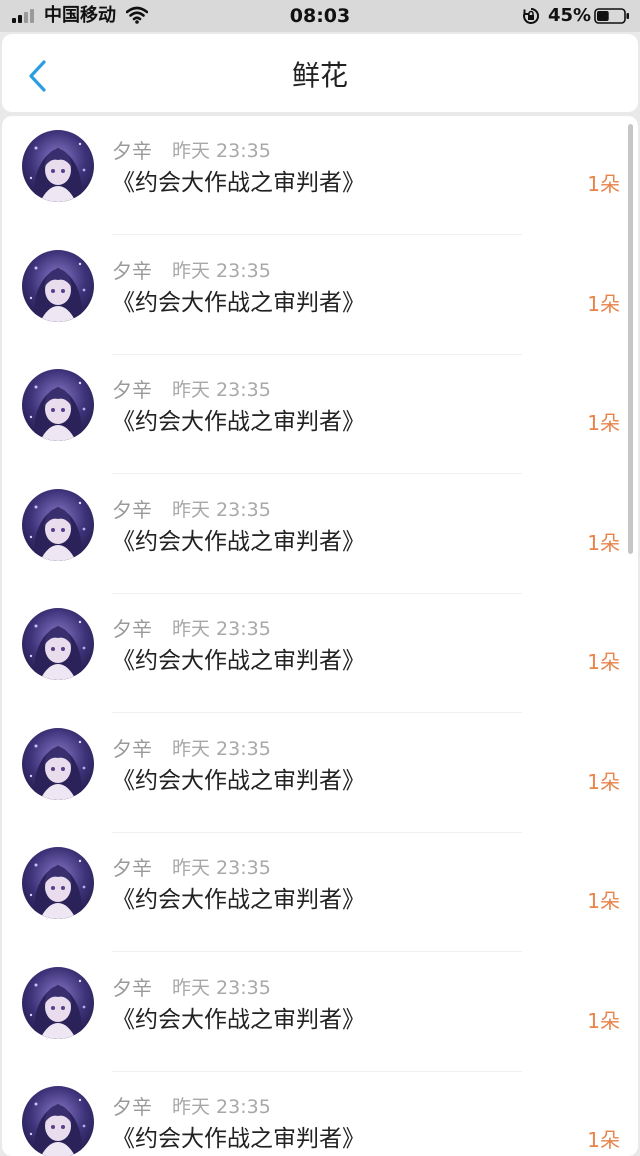  I want to click on status-time: 08:03, so click(320, 16).